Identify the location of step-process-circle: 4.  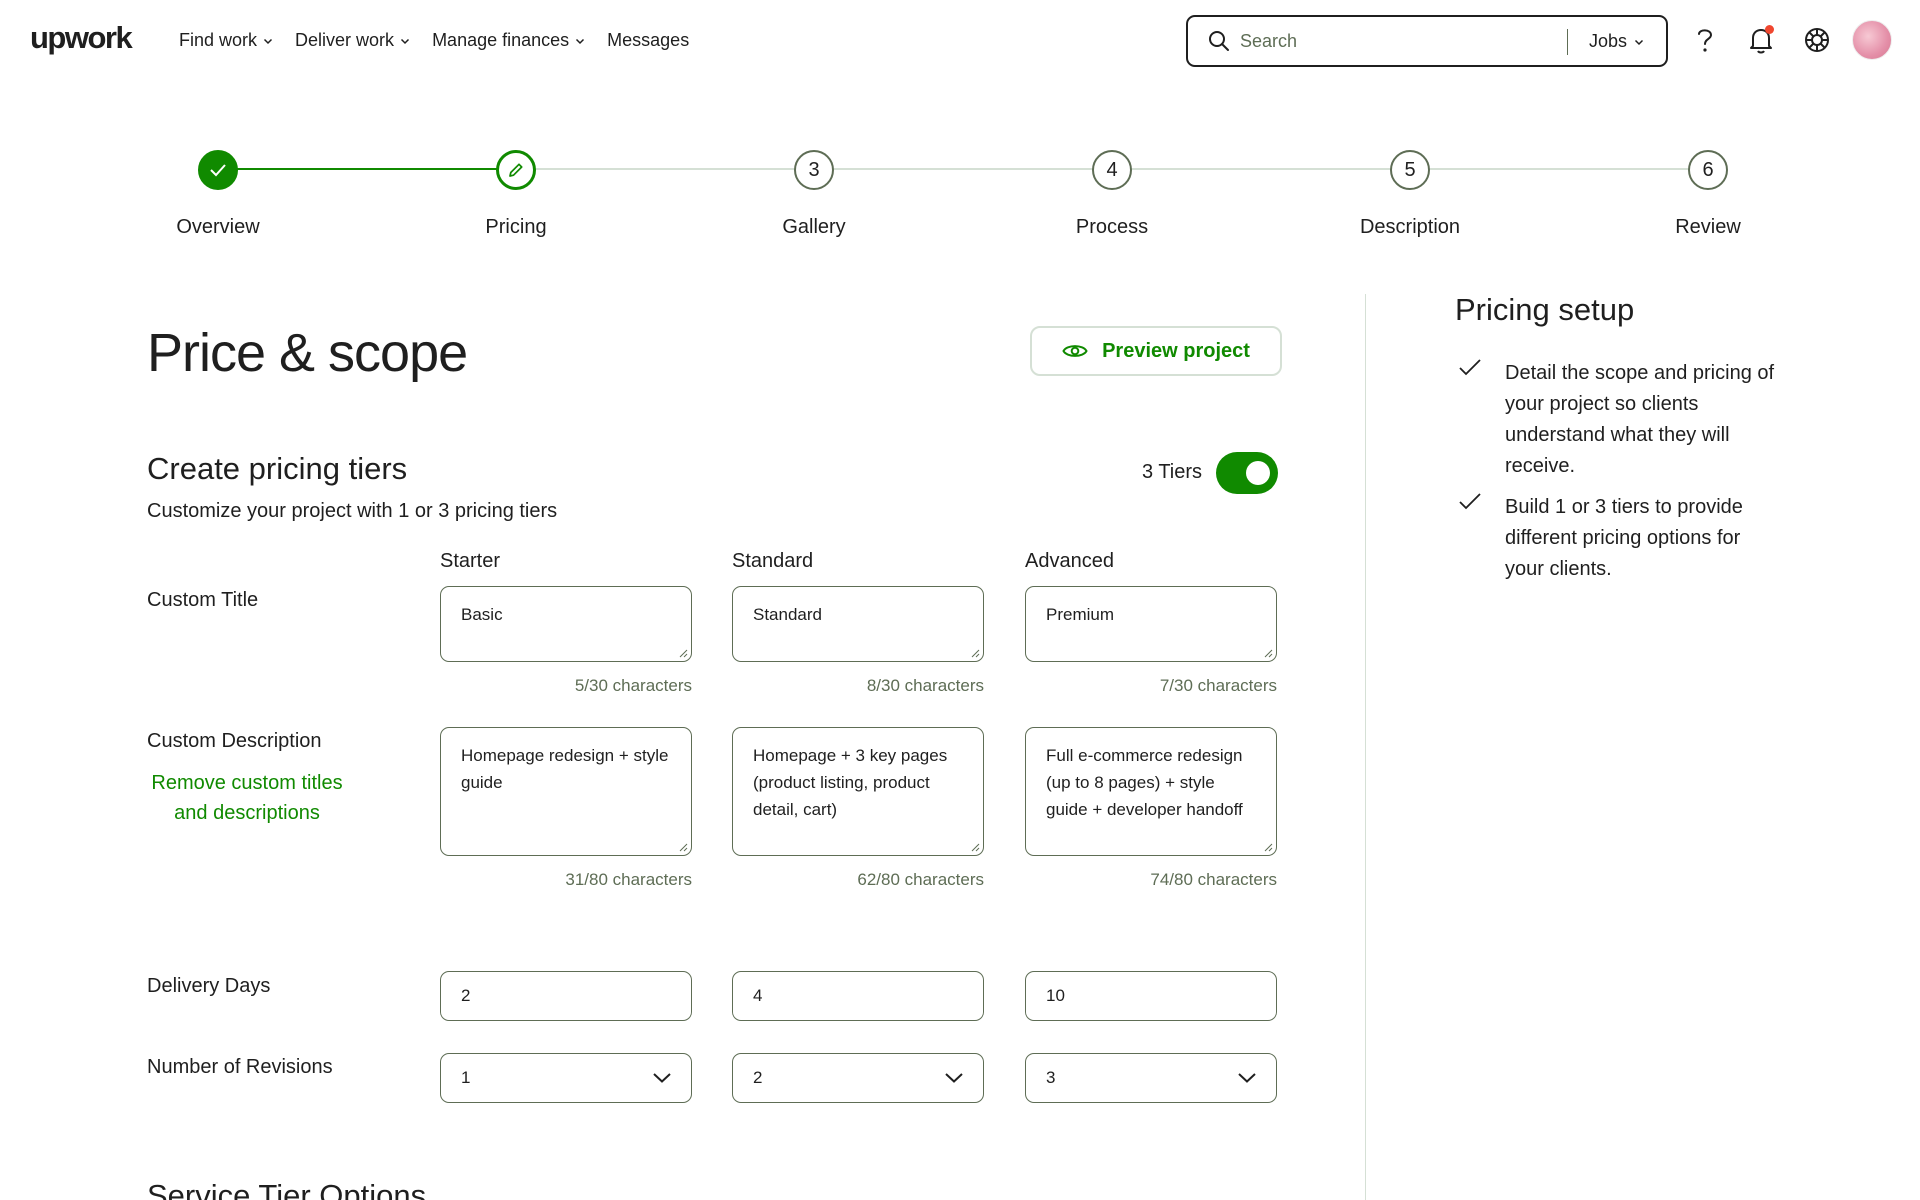
(1112, 170).